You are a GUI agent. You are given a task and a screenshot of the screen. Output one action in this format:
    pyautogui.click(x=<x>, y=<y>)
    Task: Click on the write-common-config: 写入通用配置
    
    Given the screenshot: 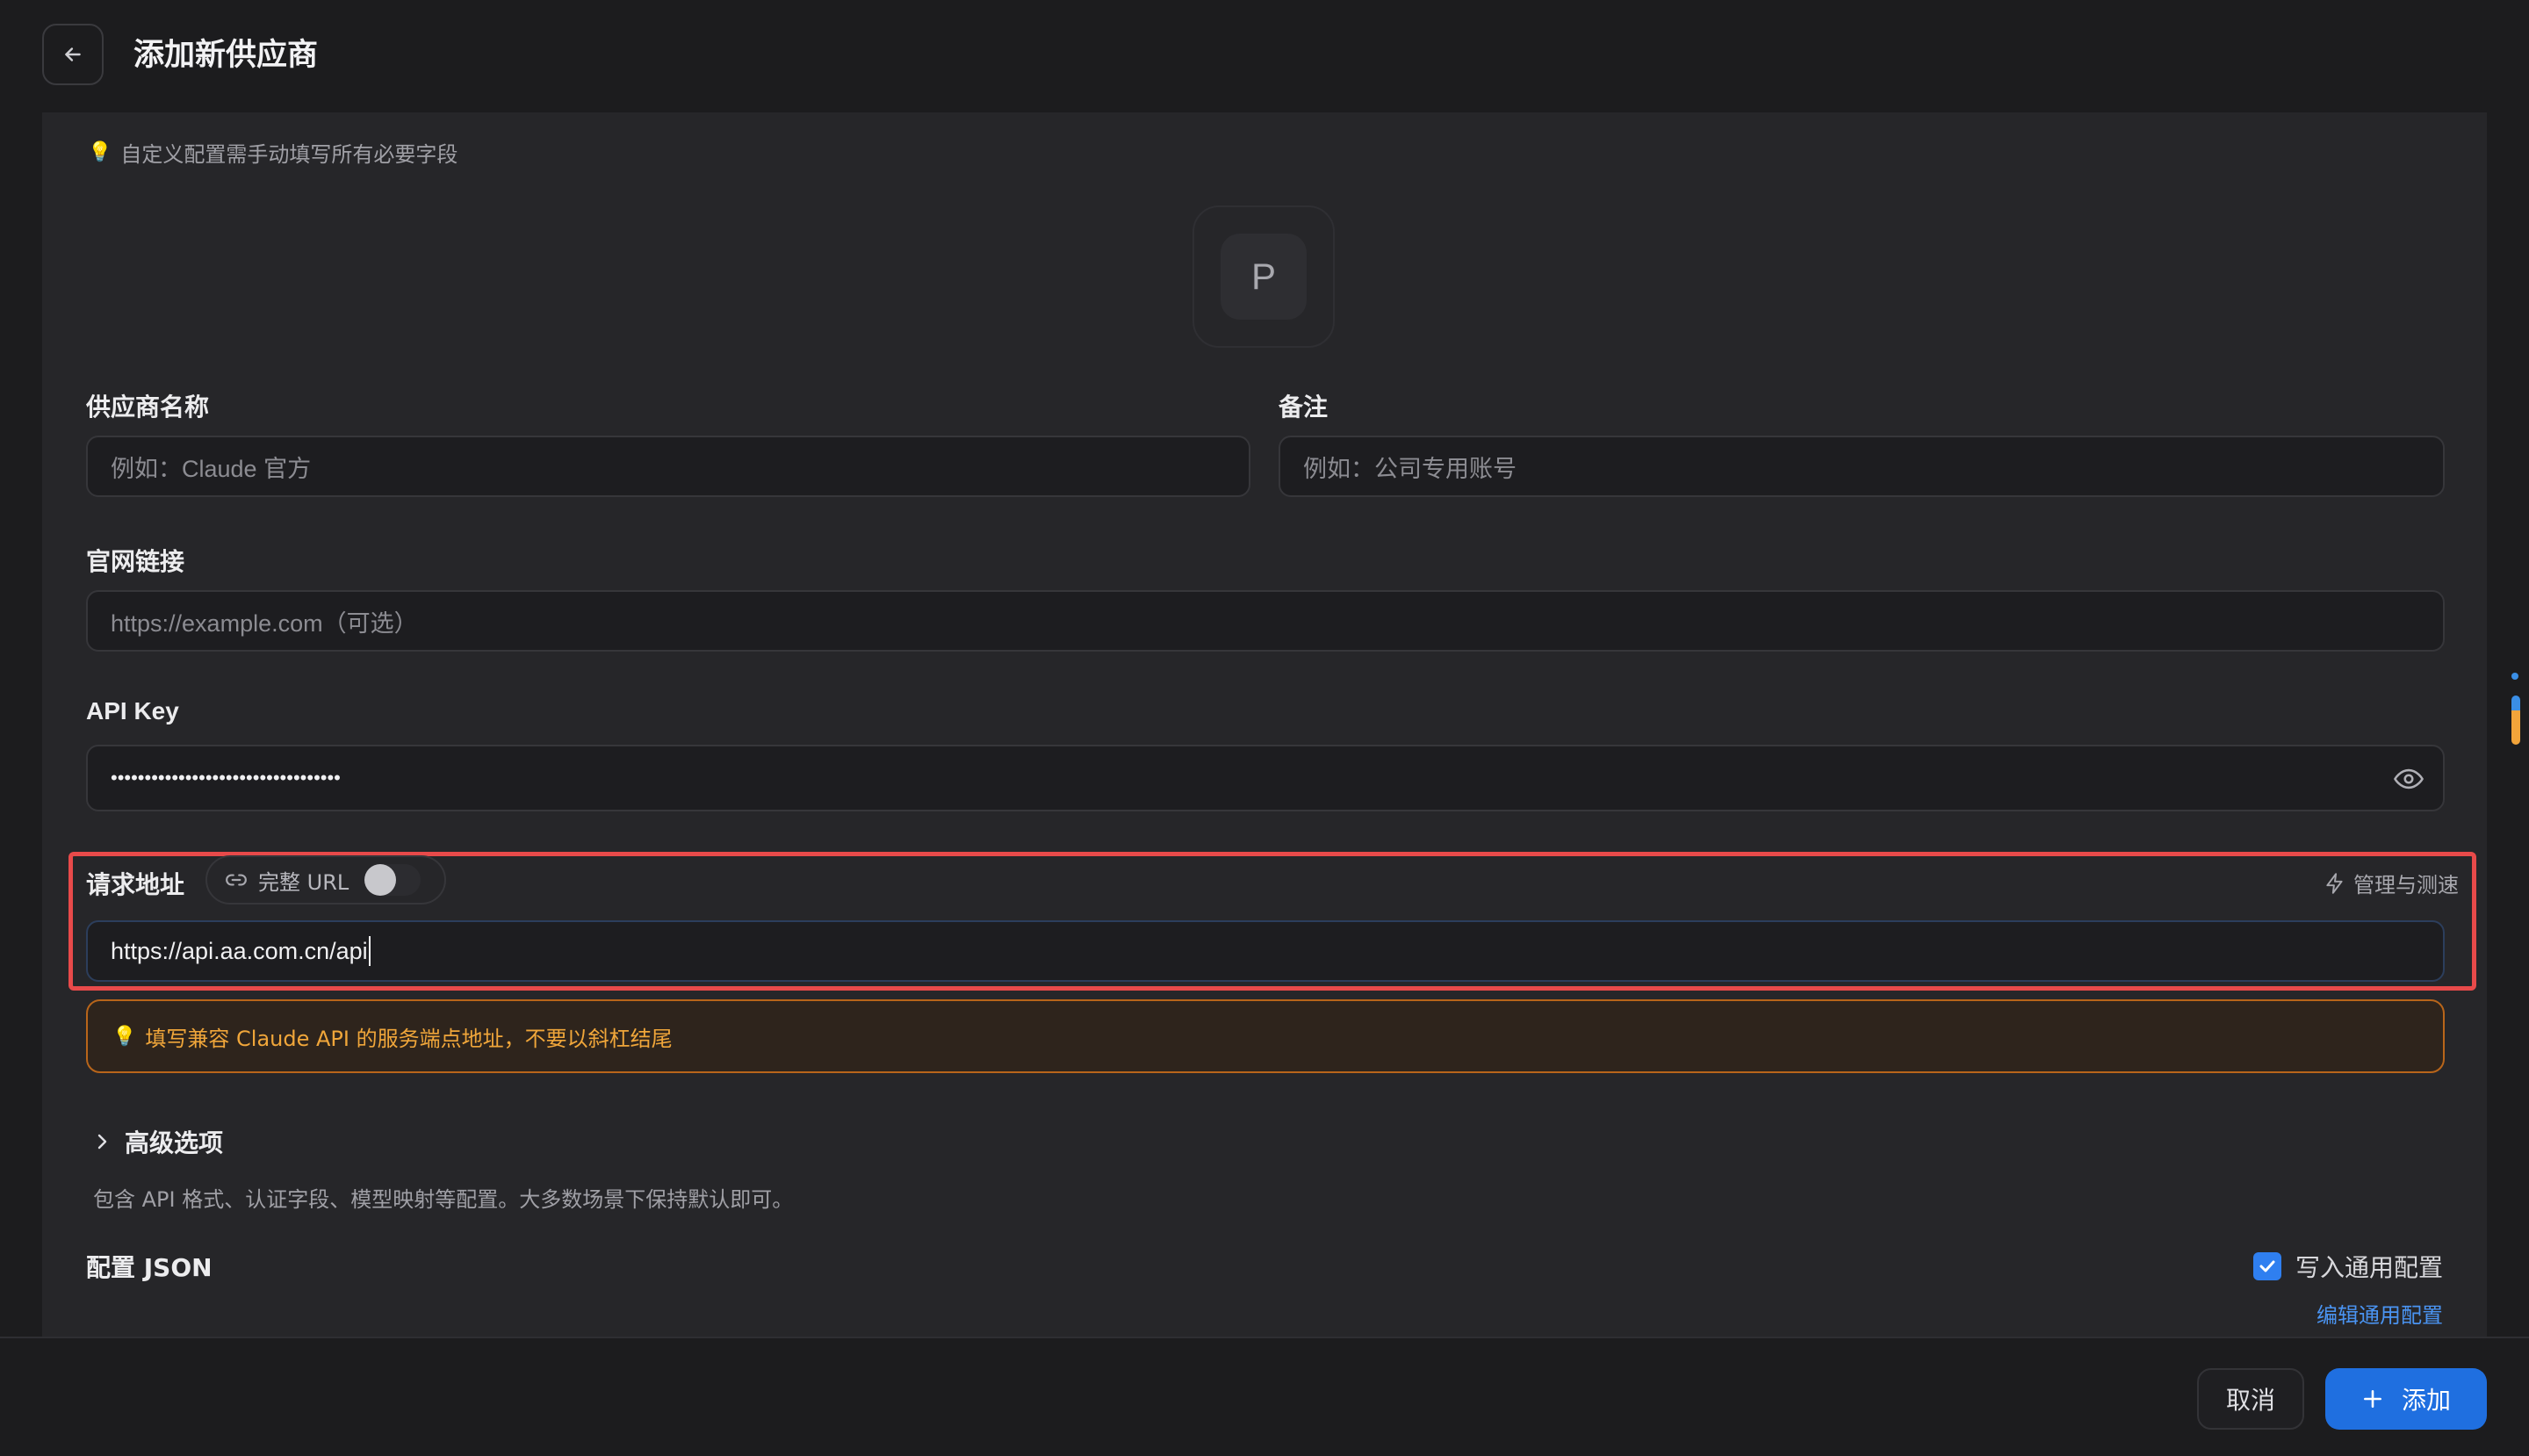 What is the action you would take?
    pyautogui.click(x=2348, y=1266)
    